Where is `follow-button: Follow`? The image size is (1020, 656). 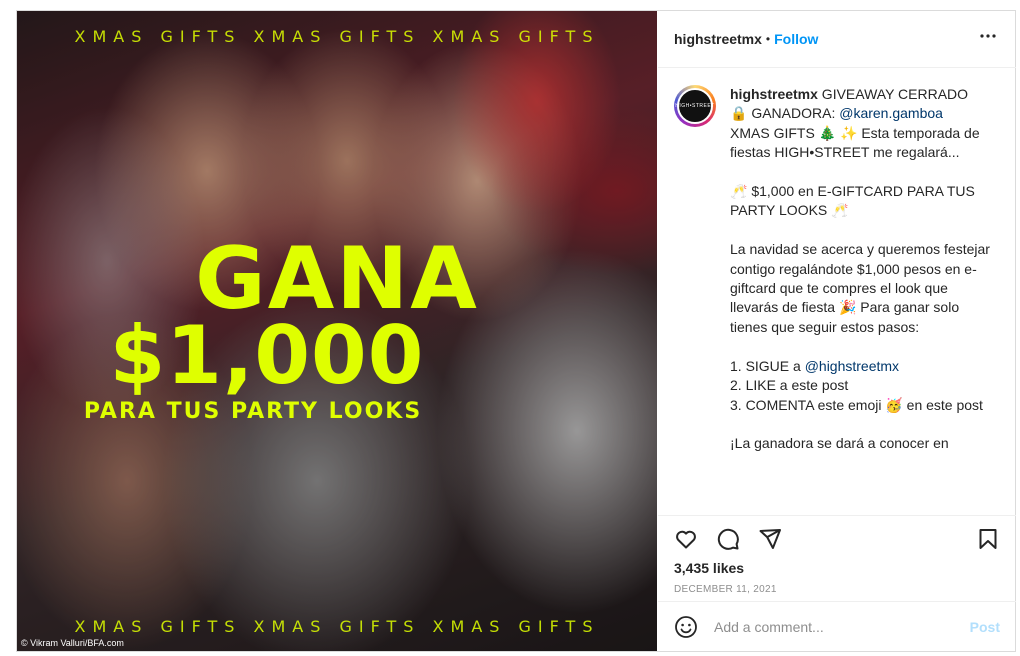 follow-button: Follow is located at coordinates (796, 39).